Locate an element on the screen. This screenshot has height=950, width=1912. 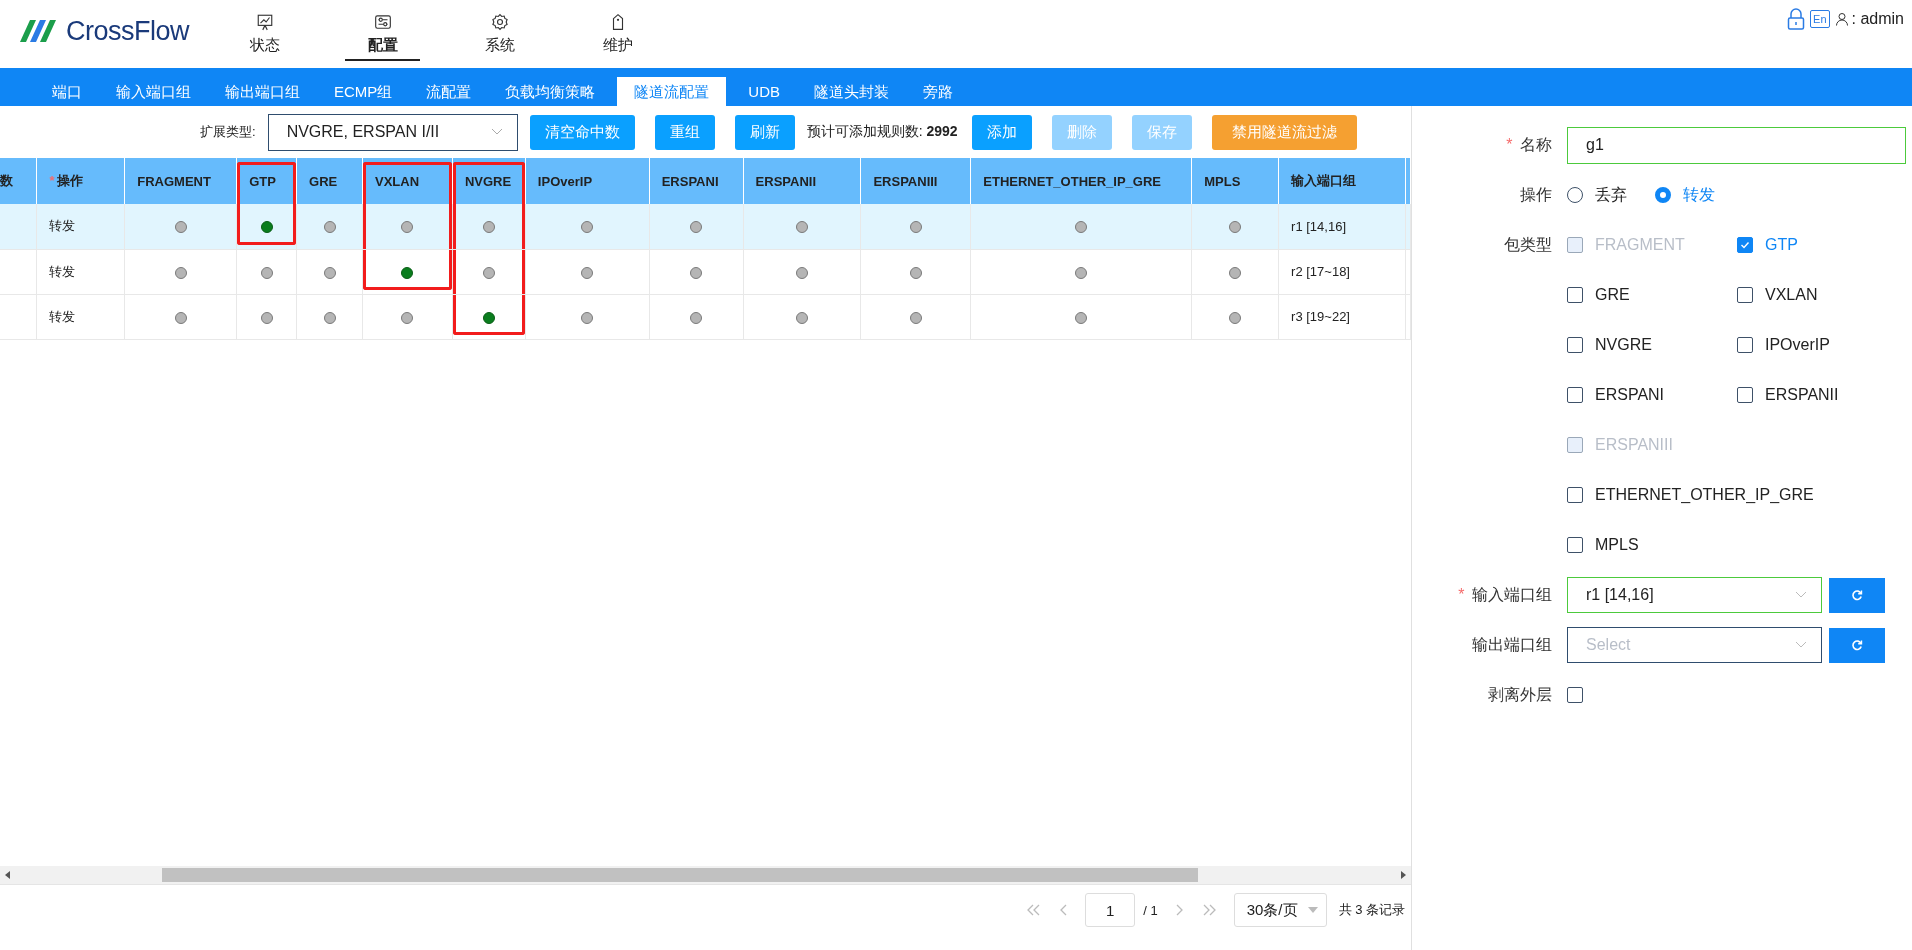
tab: ECMP组 is located at coordinates (363, 91).